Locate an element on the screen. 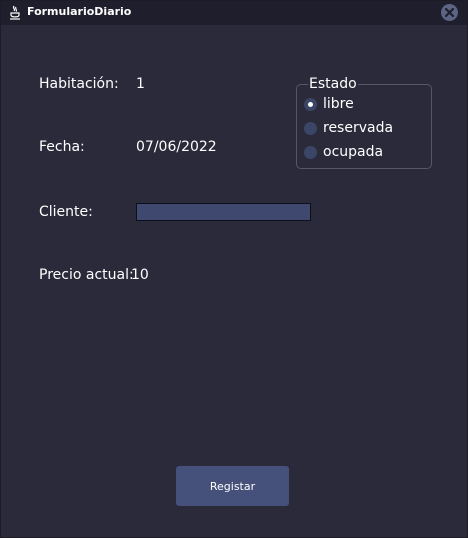 This screenshot has height=538, width=468. window-title: FormularioDiario is located at coordinates (79, 11).